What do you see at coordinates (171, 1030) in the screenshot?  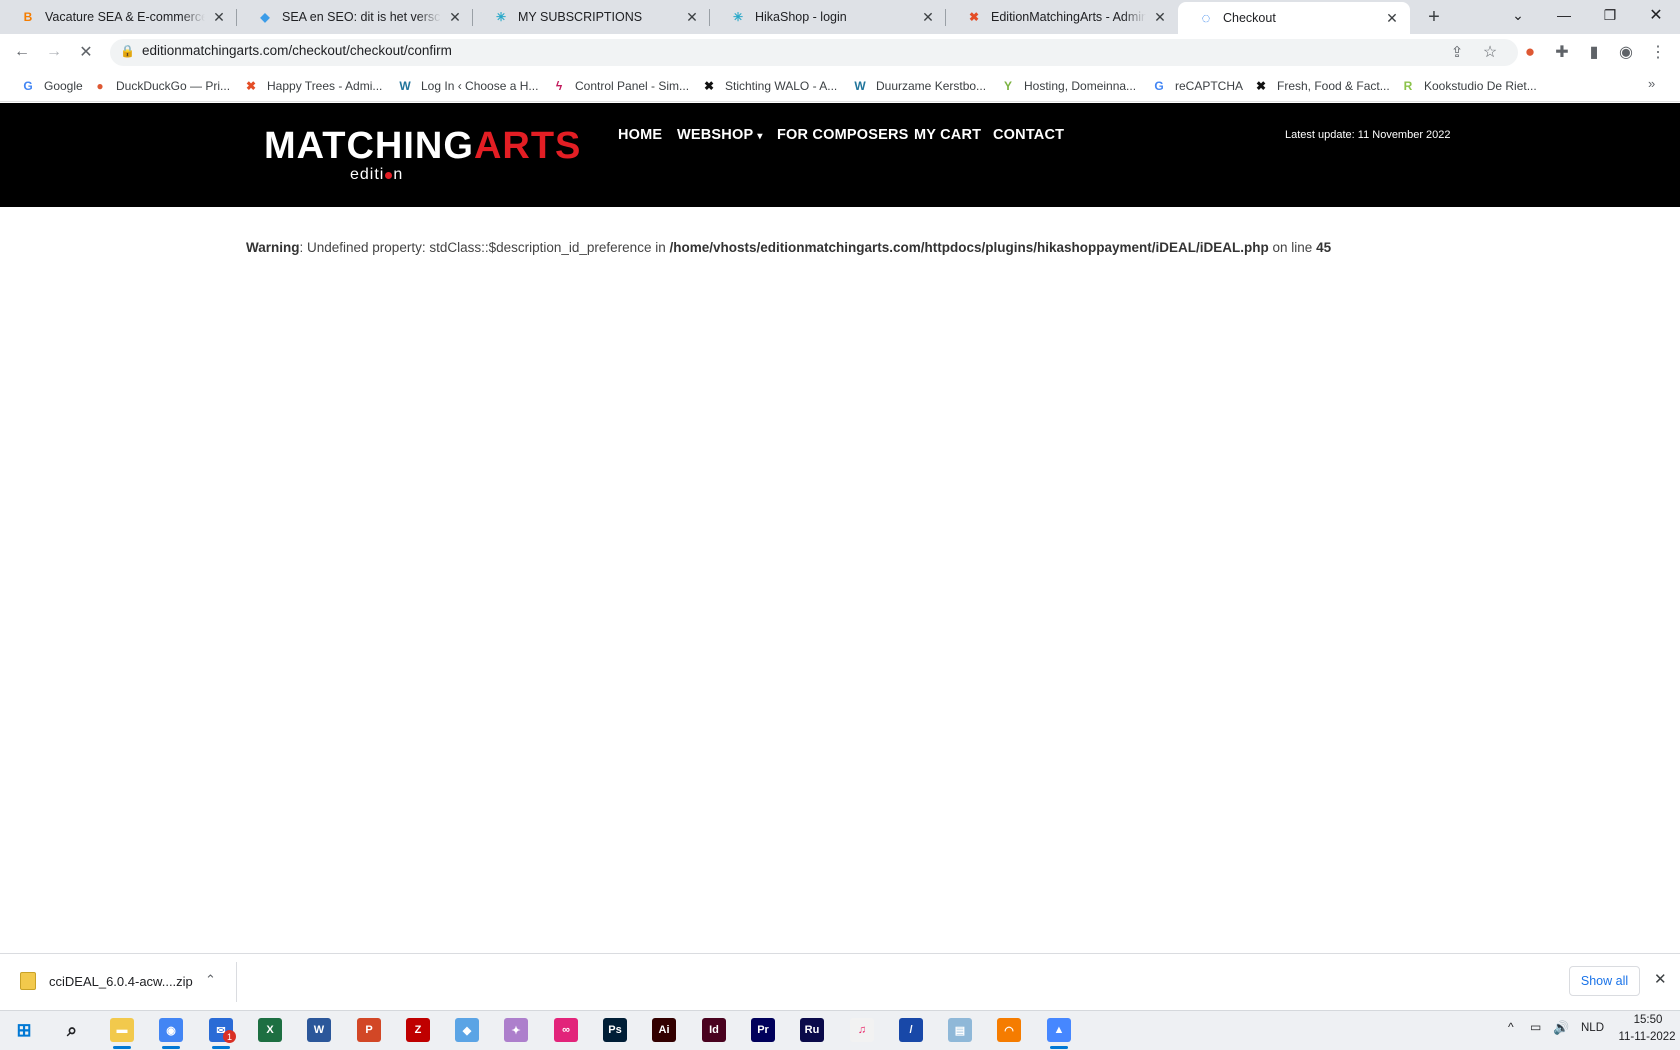 I see `chrome-icon: ◉` at bounding box center [171, 1030].